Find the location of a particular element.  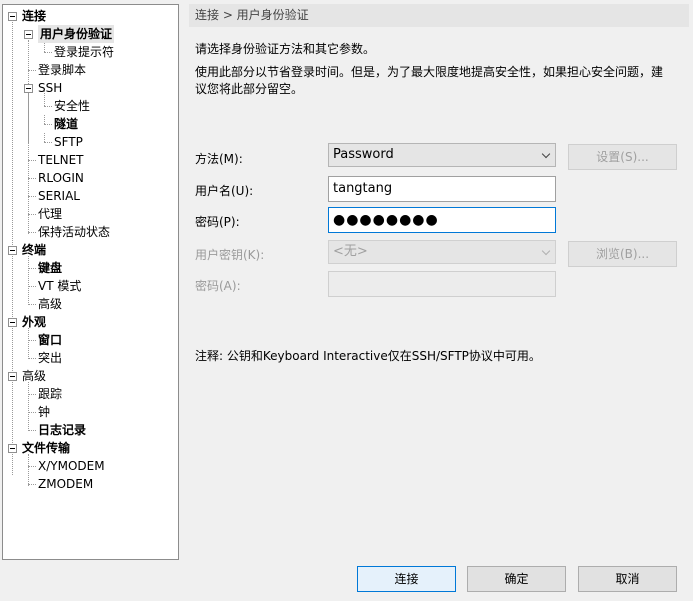

method-select: Password is located at coordinates (442, 155).